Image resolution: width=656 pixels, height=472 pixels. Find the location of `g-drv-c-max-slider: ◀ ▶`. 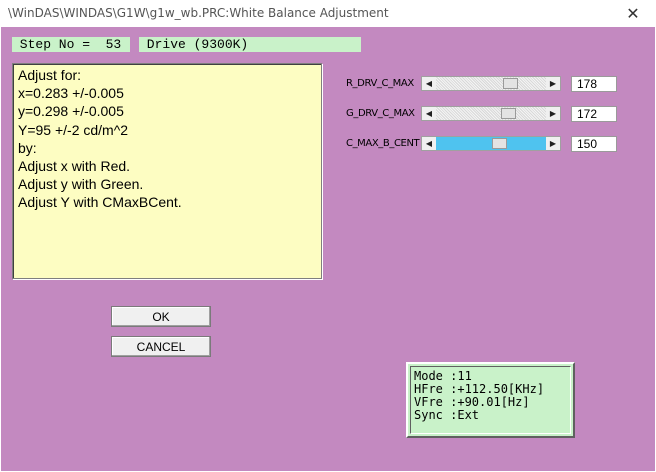

g-drv-c-max-slider: ◀ ▶ is located at coordinates (491, 113).